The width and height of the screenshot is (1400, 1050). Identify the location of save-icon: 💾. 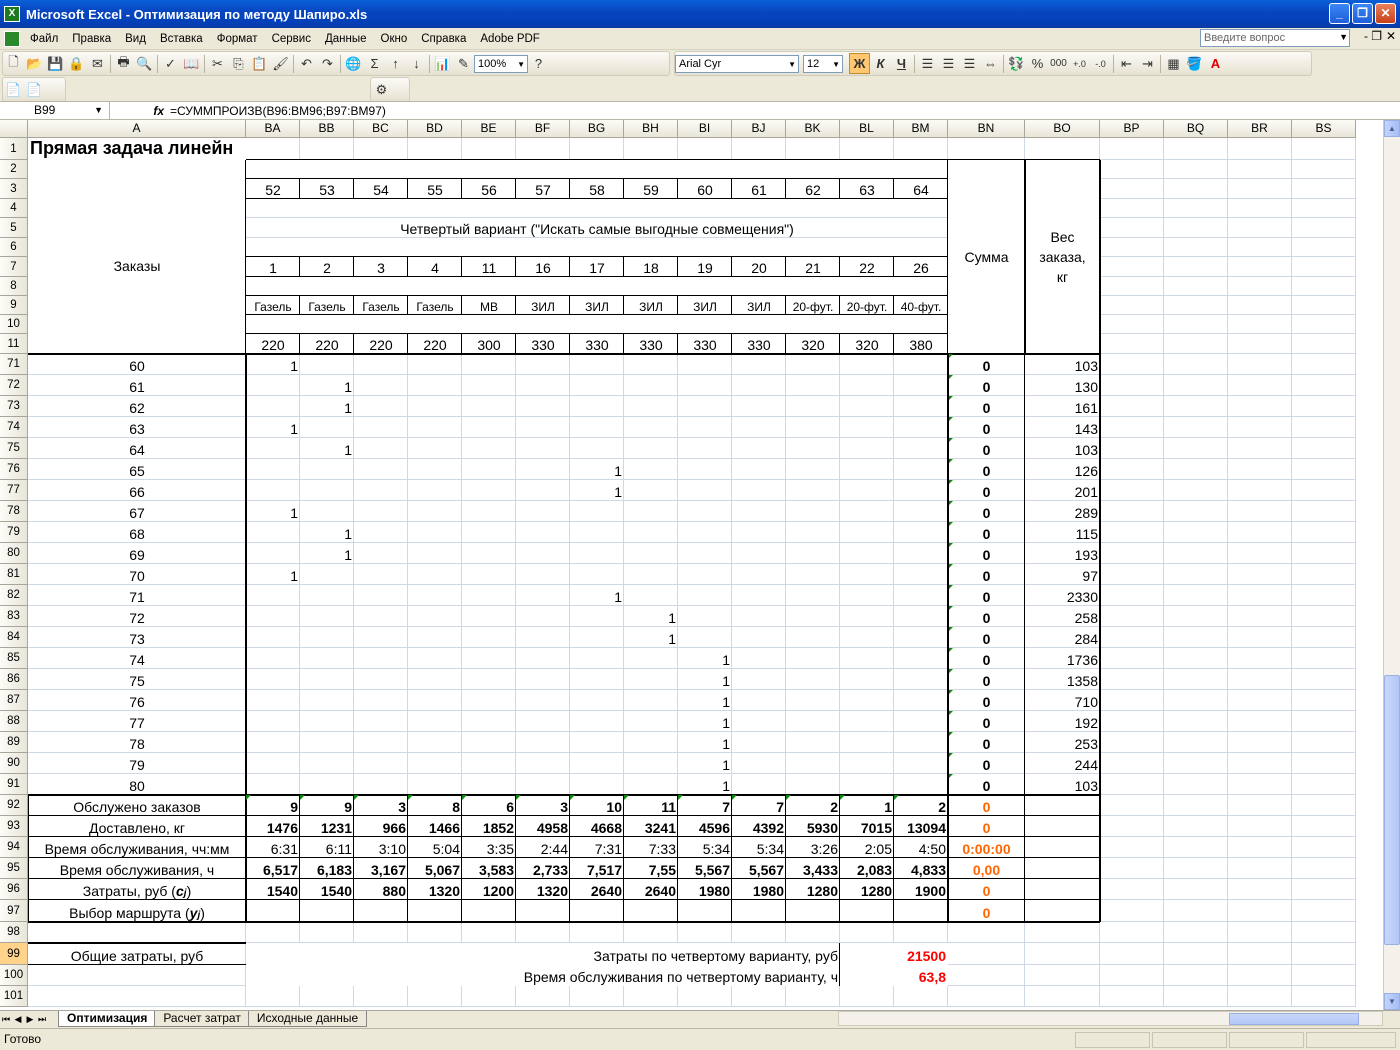
(55, 63).